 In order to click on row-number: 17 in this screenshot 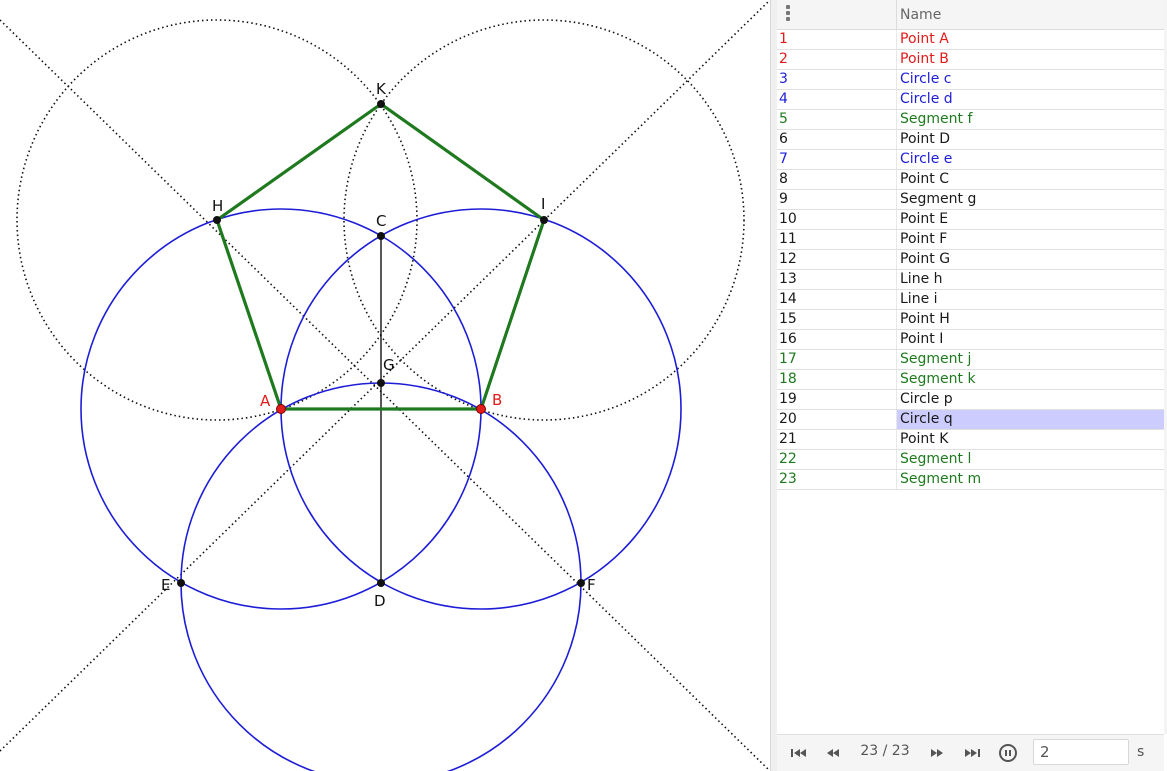, I will do `click(788, 359)`.